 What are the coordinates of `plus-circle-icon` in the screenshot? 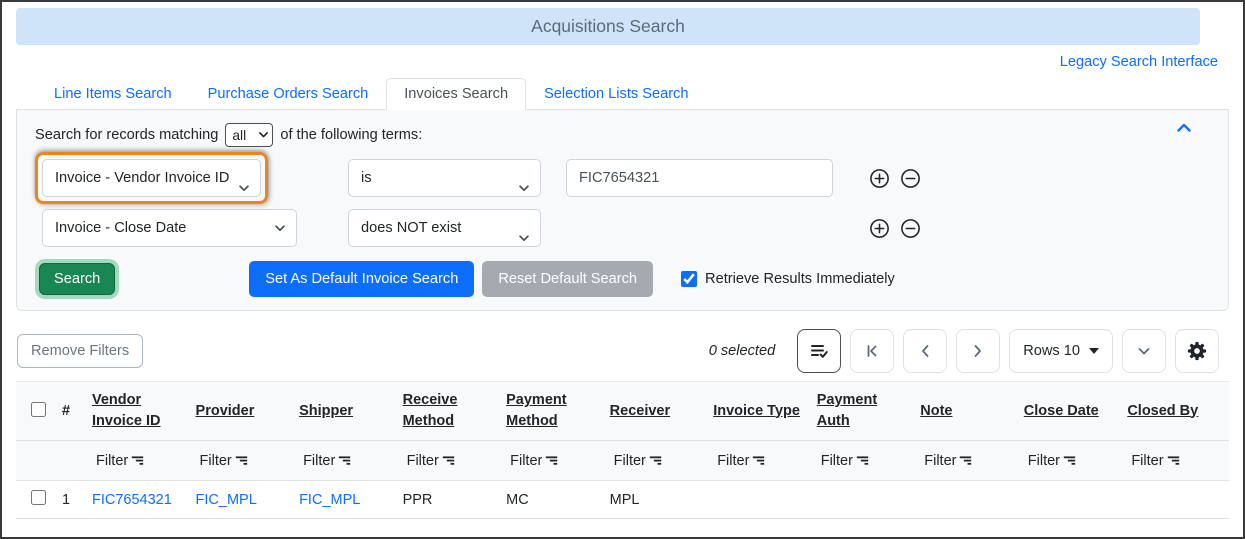 It's located at (879, 228).